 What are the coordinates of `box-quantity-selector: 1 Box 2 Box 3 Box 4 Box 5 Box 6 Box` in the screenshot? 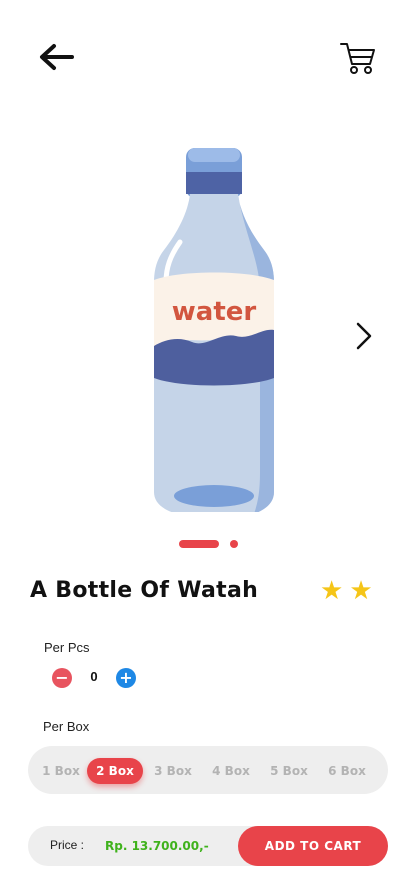 It's located at (208, 770).